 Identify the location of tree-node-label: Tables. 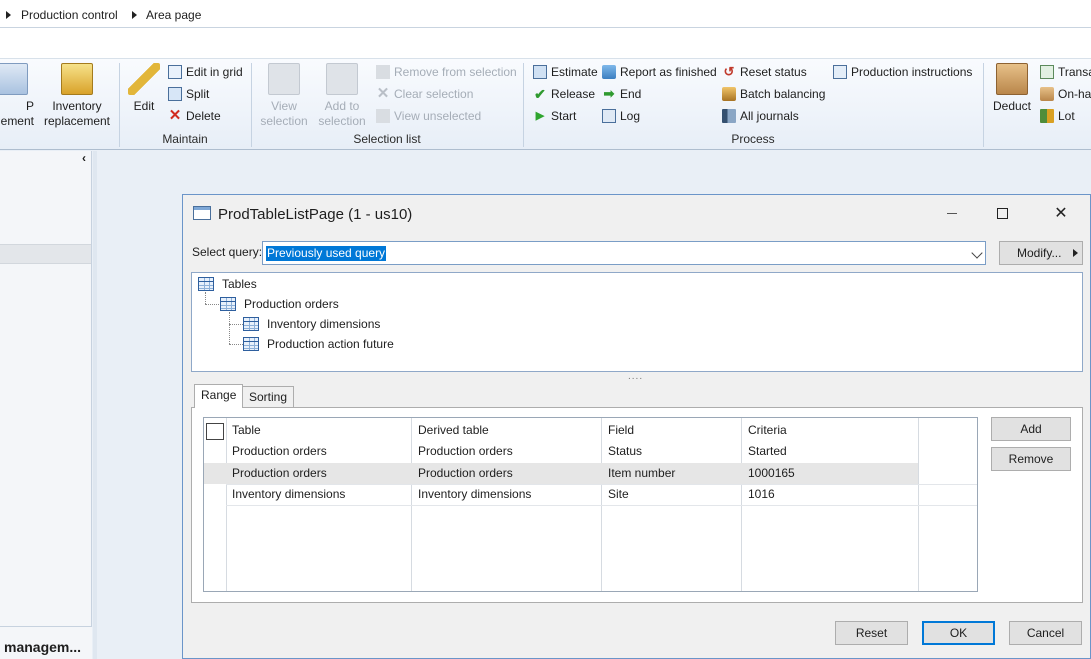
(239, 284).